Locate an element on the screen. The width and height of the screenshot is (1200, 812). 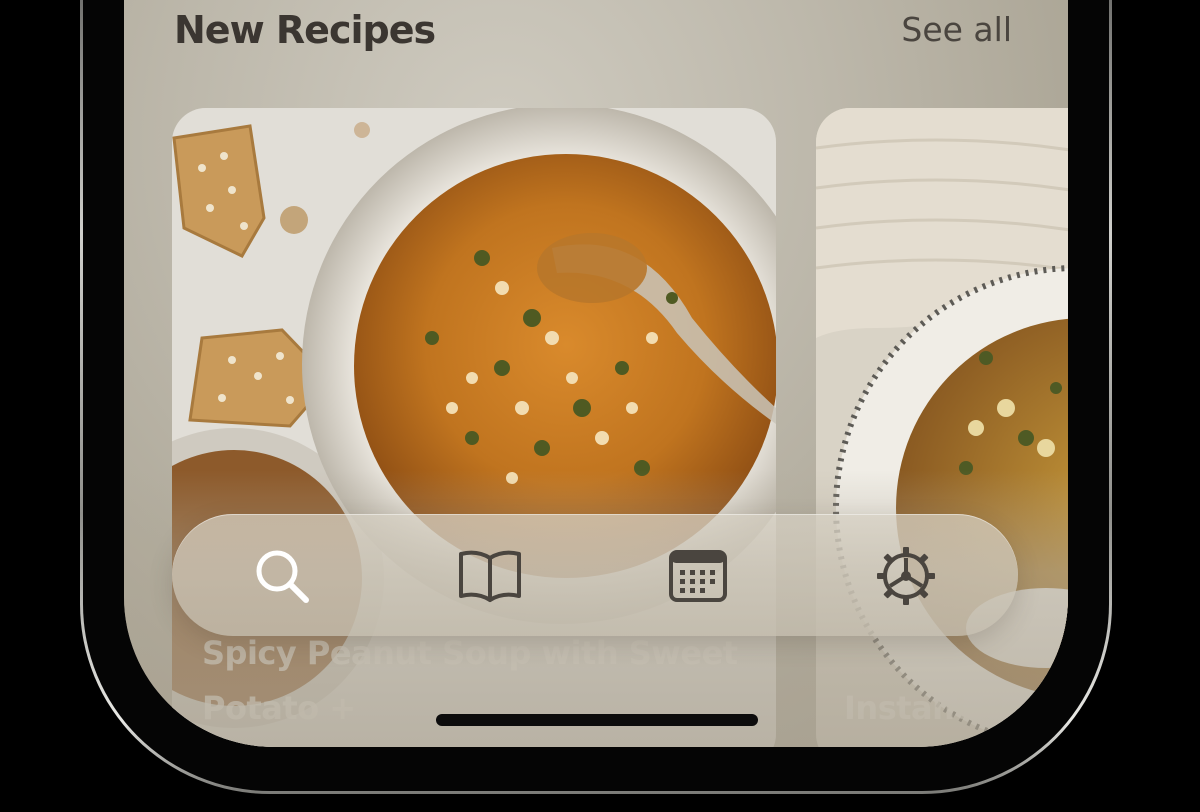
recipe-card-title: Instant Po is located at coordinates (934, 708).